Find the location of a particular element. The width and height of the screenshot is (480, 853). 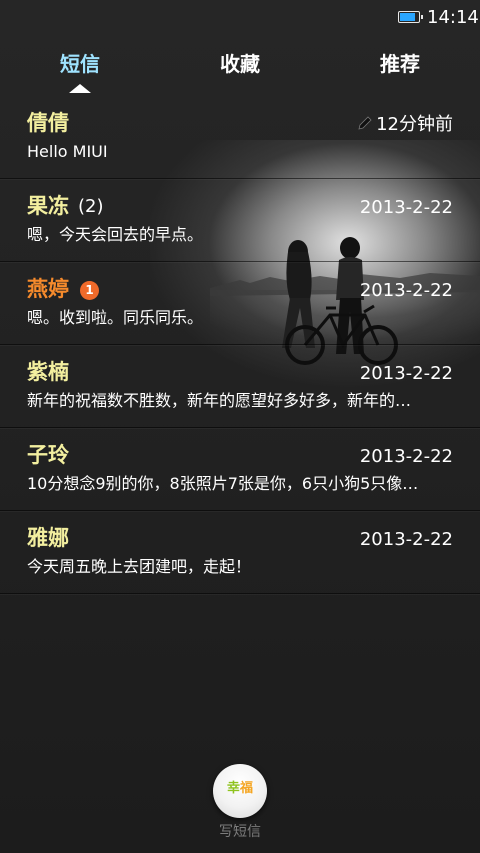

active-tab-indicator is located at coordinates (80, 88).